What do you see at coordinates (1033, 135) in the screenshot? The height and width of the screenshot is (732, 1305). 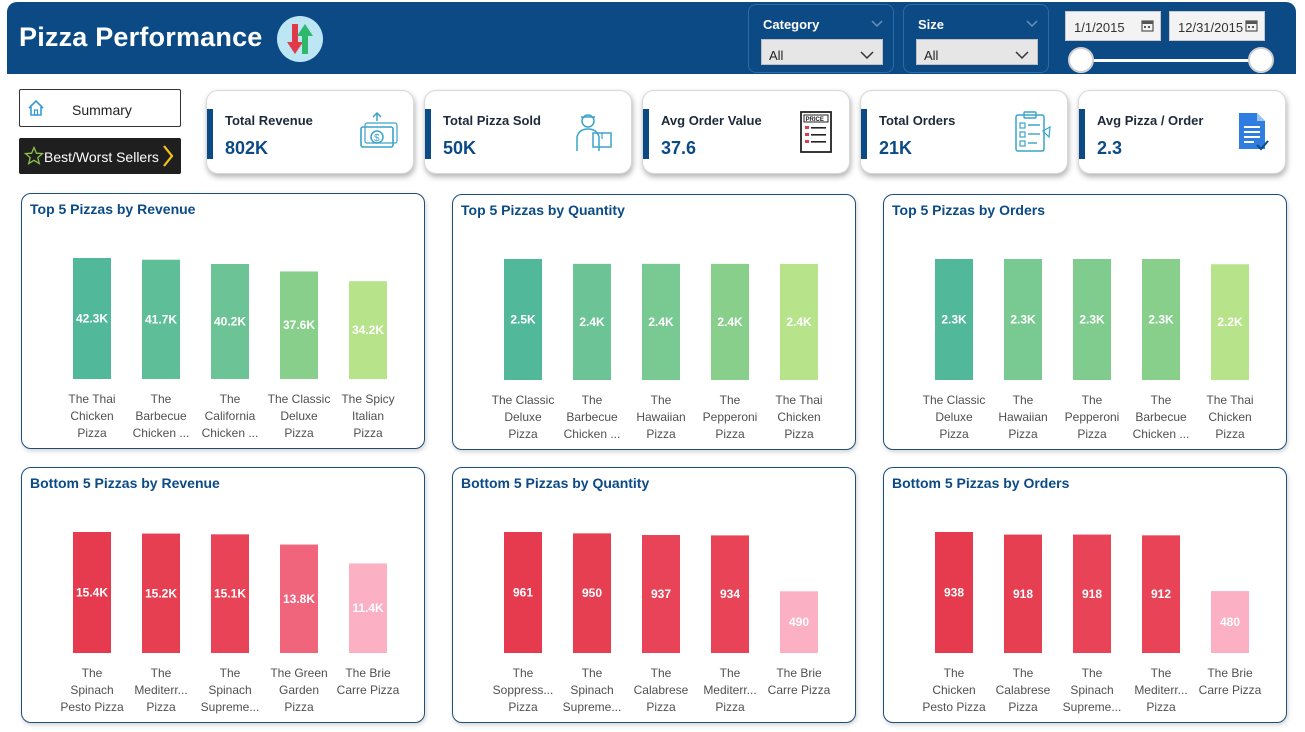 I see `checklist-icon` at bounding box center [1033, 135].